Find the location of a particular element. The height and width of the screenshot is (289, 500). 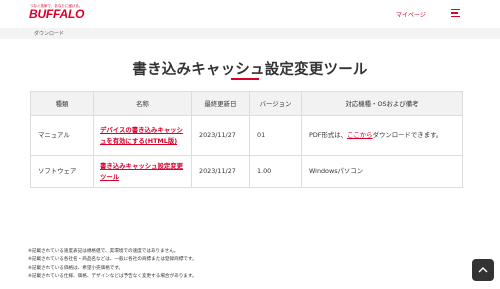

column-header-notes: 対応機種・OSおよび備考 is located at coordinates (382, 103).